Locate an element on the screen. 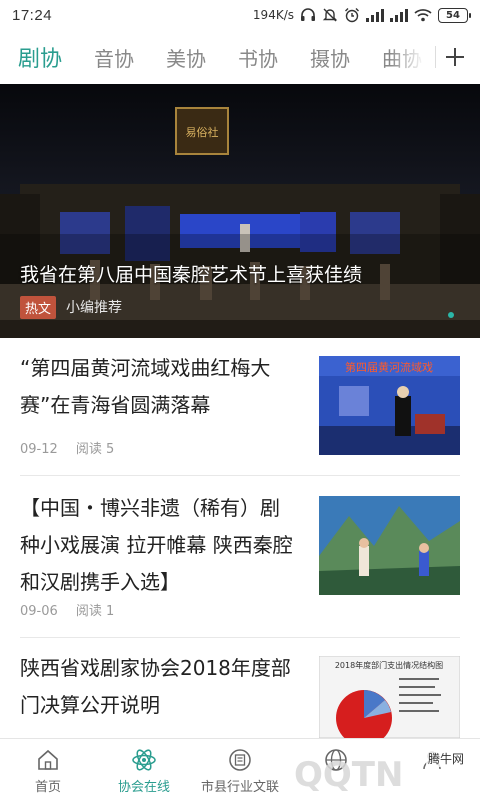  category-tabs: 剧协 音协 美协 书协 摄协 曲协 is located at coordinates (240, 57).